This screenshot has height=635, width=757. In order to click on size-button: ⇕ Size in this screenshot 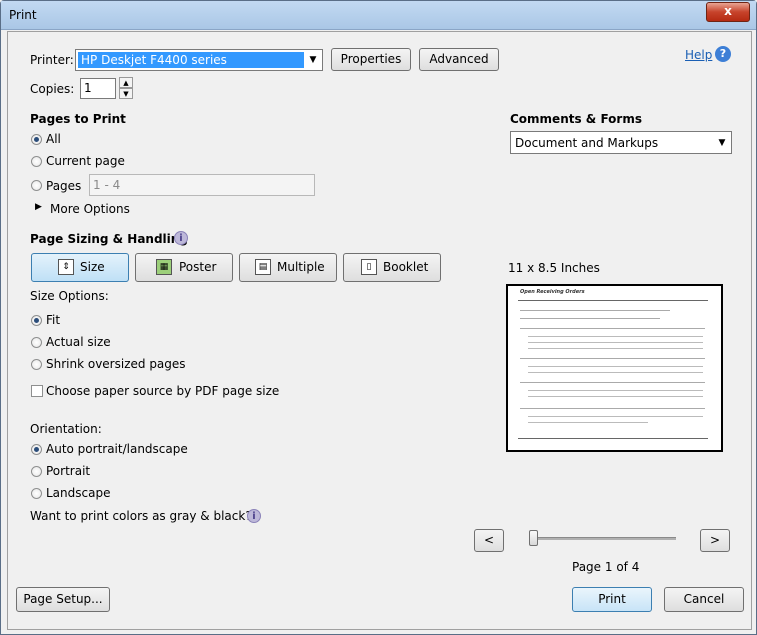, I will do `click(80, 267)`.